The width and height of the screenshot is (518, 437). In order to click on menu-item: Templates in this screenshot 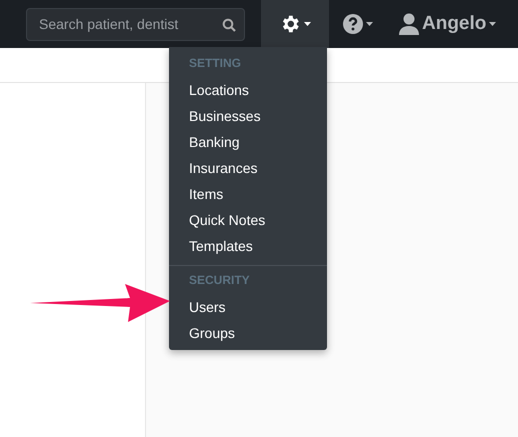, I will do `click(248, 246)`.